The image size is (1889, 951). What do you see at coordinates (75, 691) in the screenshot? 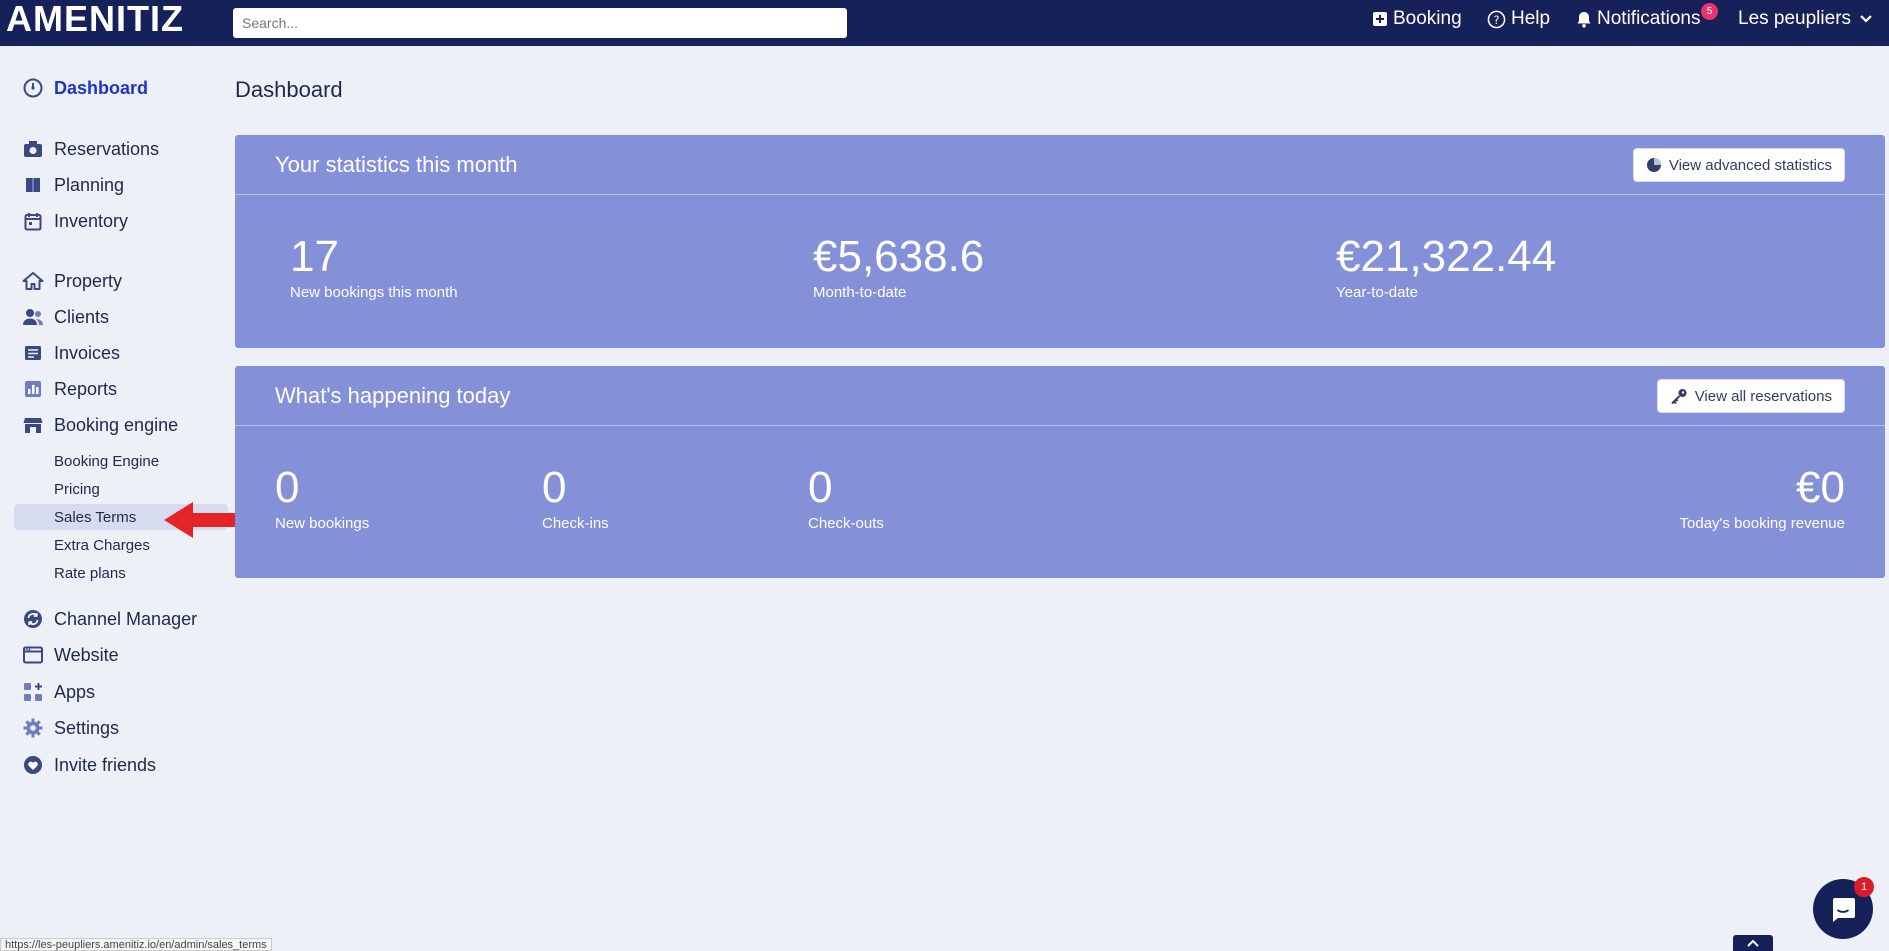
I see `sidebar-item-label: Apps` at bounding box center [75, 691].